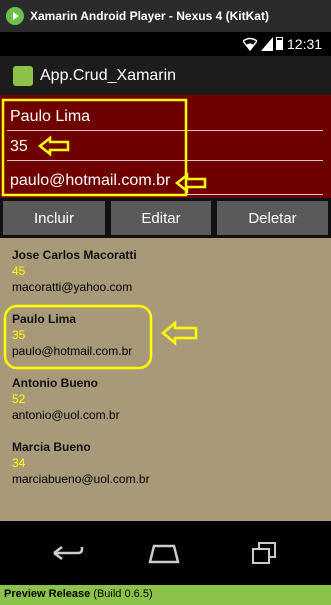 The image size is (331, 605). I want to click on status-clock: 12:31, so click(305, 44).